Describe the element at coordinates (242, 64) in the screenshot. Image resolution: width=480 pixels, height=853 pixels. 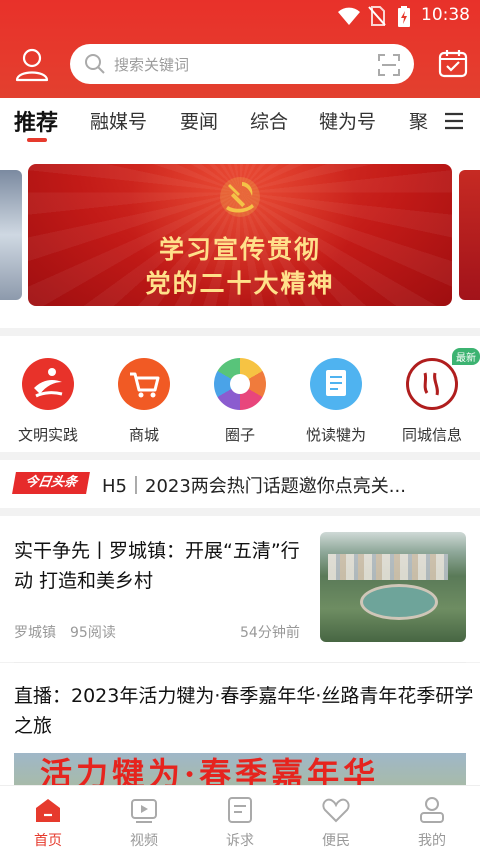
I see `search-bar: 搜索关键词` at that location.